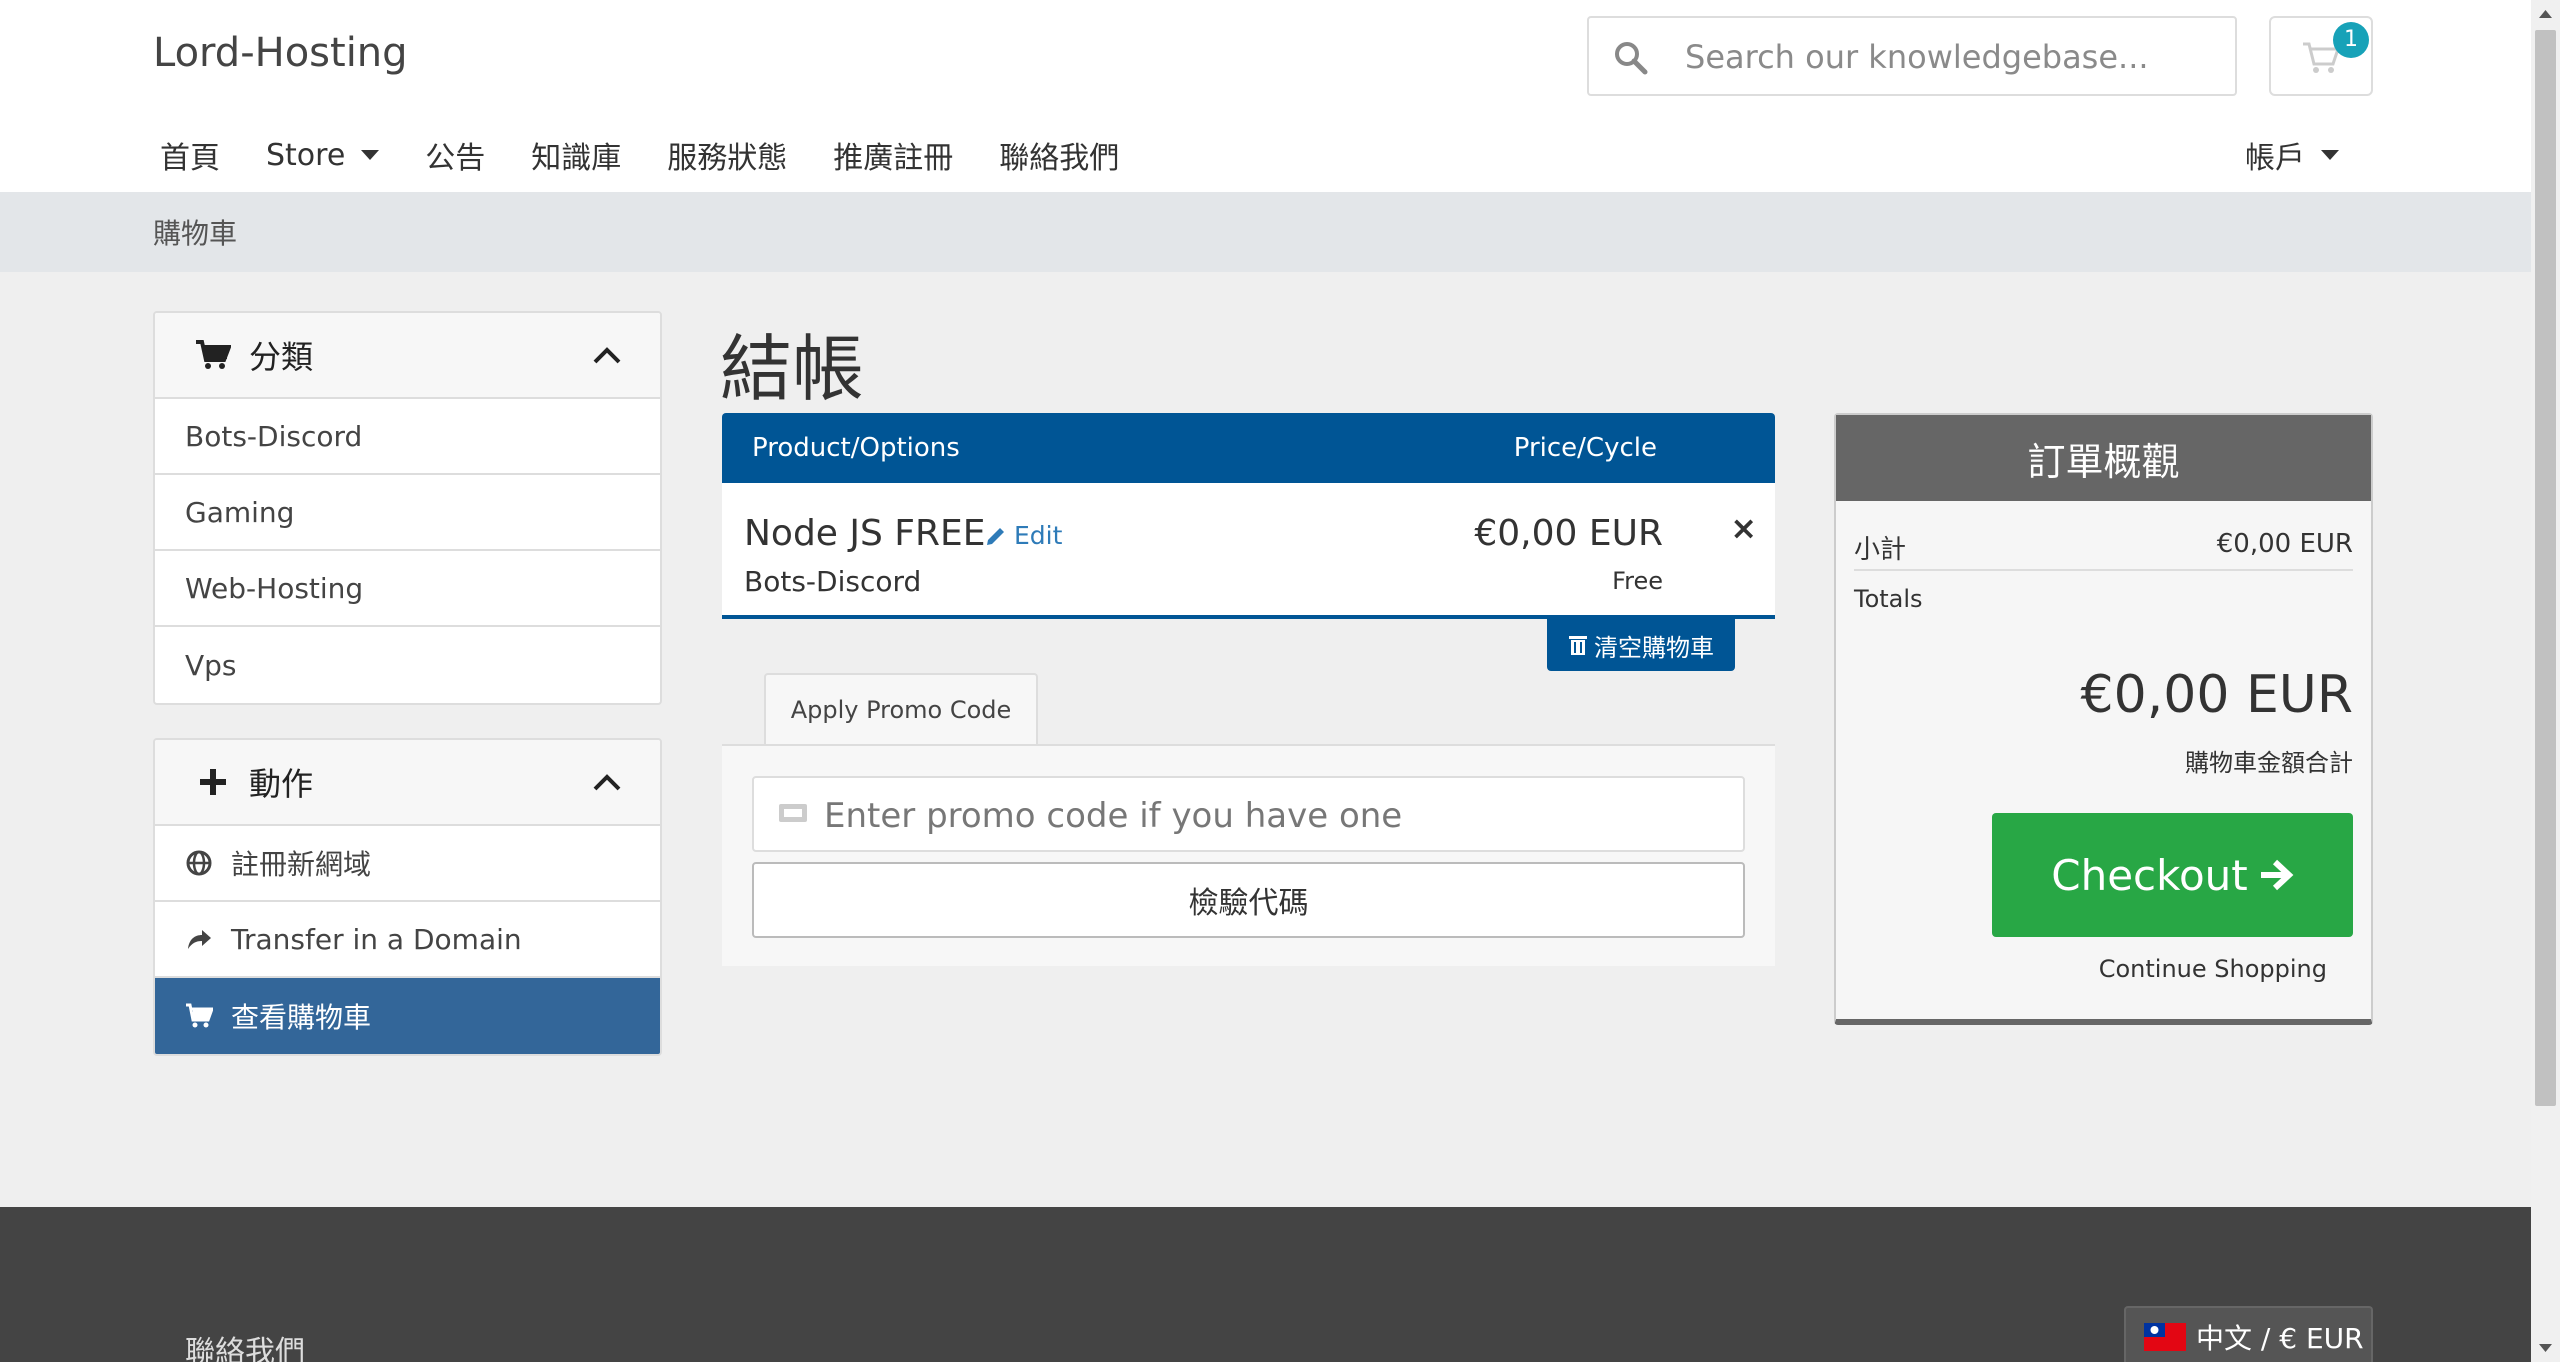  Describe the element at coordinates (1945, 57) in the screenshot. I see `search-input` at that location.